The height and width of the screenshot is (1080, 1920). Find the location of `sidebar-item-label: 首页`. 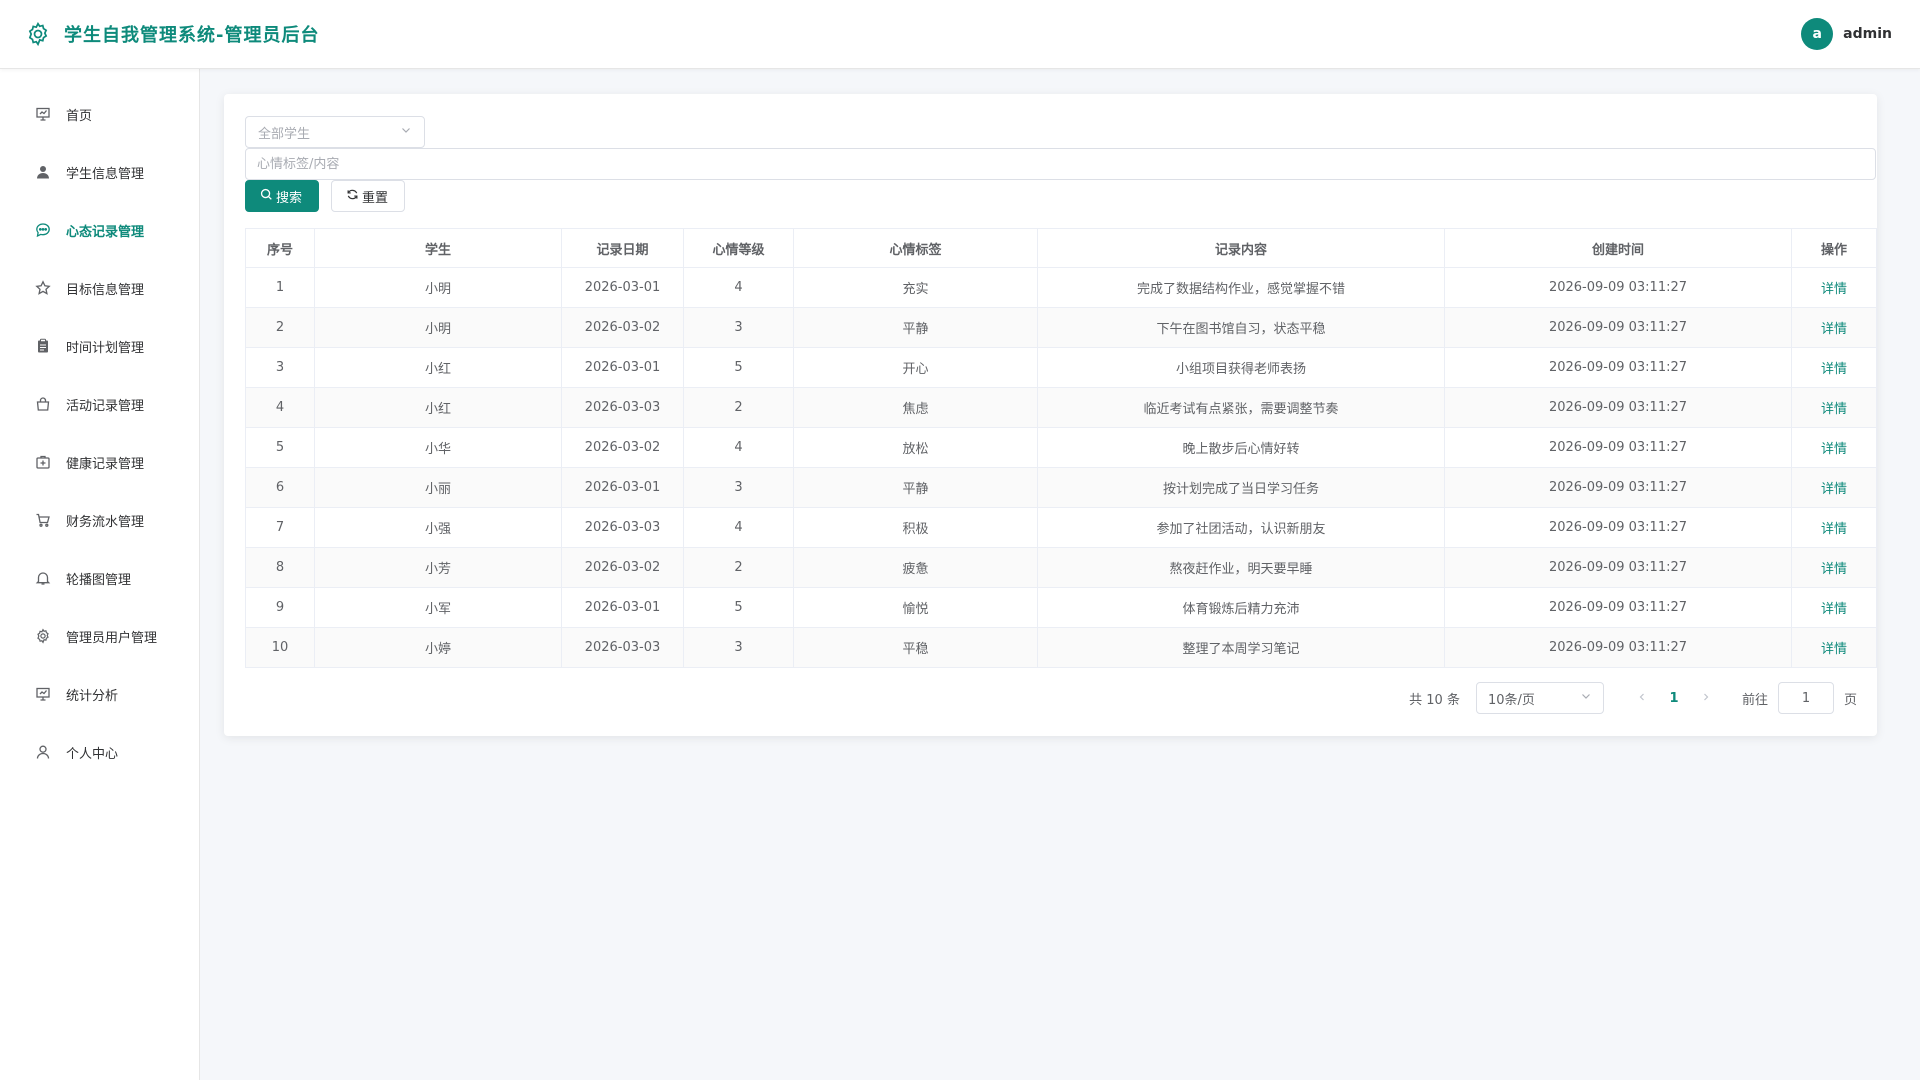

sidebar-item-label: 首页 is located at coordinates (79, 116).